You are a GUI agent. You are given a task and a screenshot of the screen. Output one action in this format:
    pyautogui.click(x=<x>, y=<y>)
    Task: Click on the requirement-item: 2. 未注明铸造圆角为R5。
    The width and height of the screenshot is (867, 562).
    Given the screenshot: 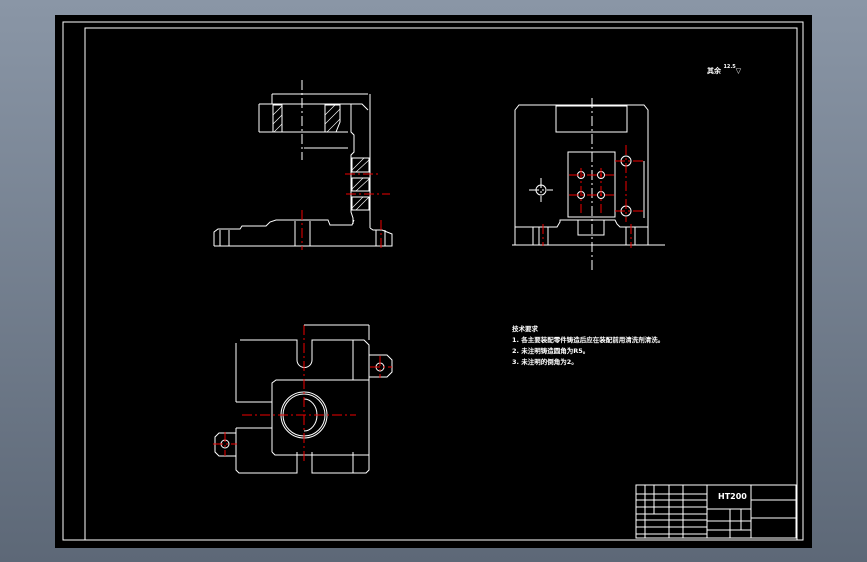 What is the action you would take?
    pyautogui.click(x=551, y=351)
    